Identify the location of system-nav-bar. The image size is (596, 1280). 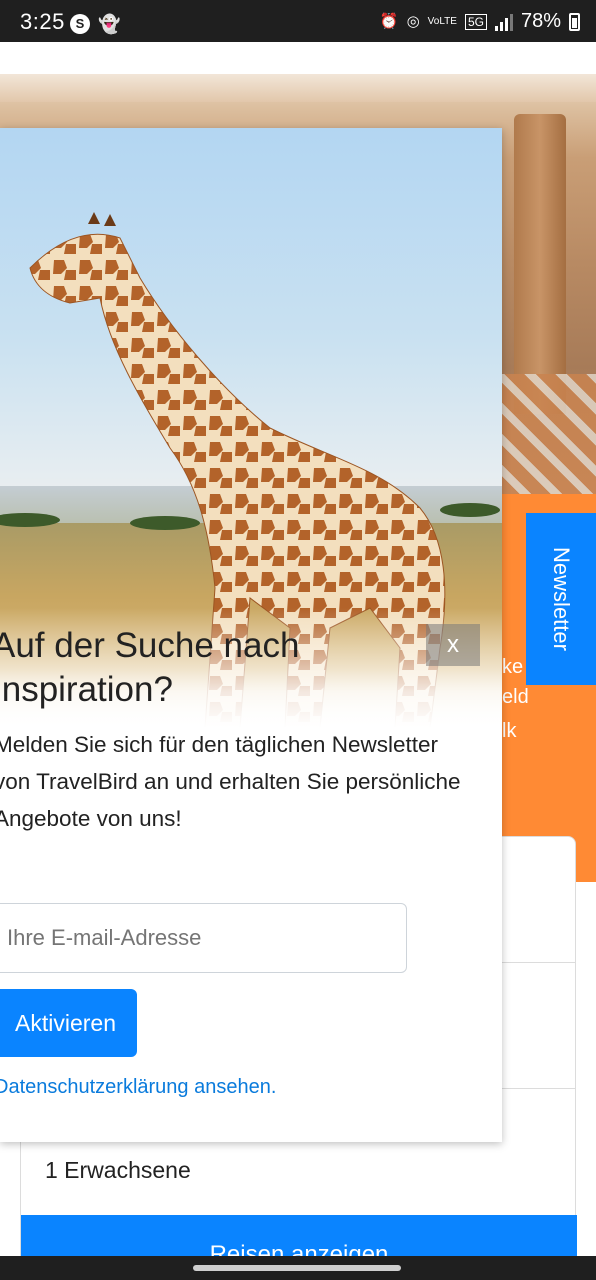
(298, 1268).